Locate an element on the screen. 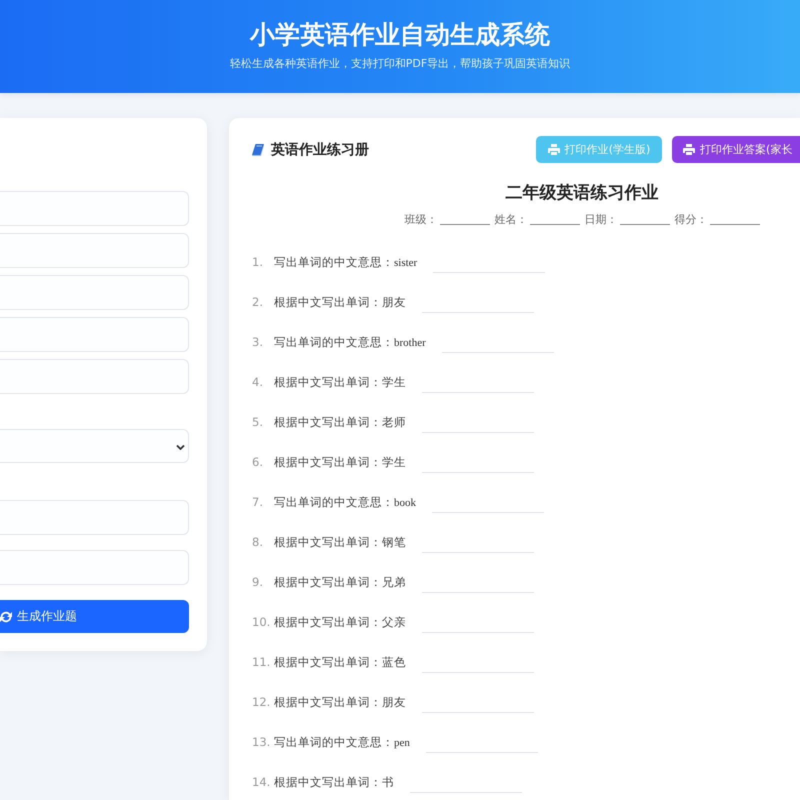  refresh-icon is located at coordinates (6, 616).